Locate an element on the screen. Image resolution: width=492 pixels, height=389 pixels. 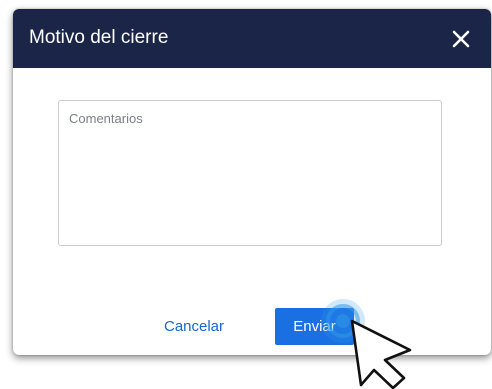
send-button: Enviar is located at coordinates (314, 326).